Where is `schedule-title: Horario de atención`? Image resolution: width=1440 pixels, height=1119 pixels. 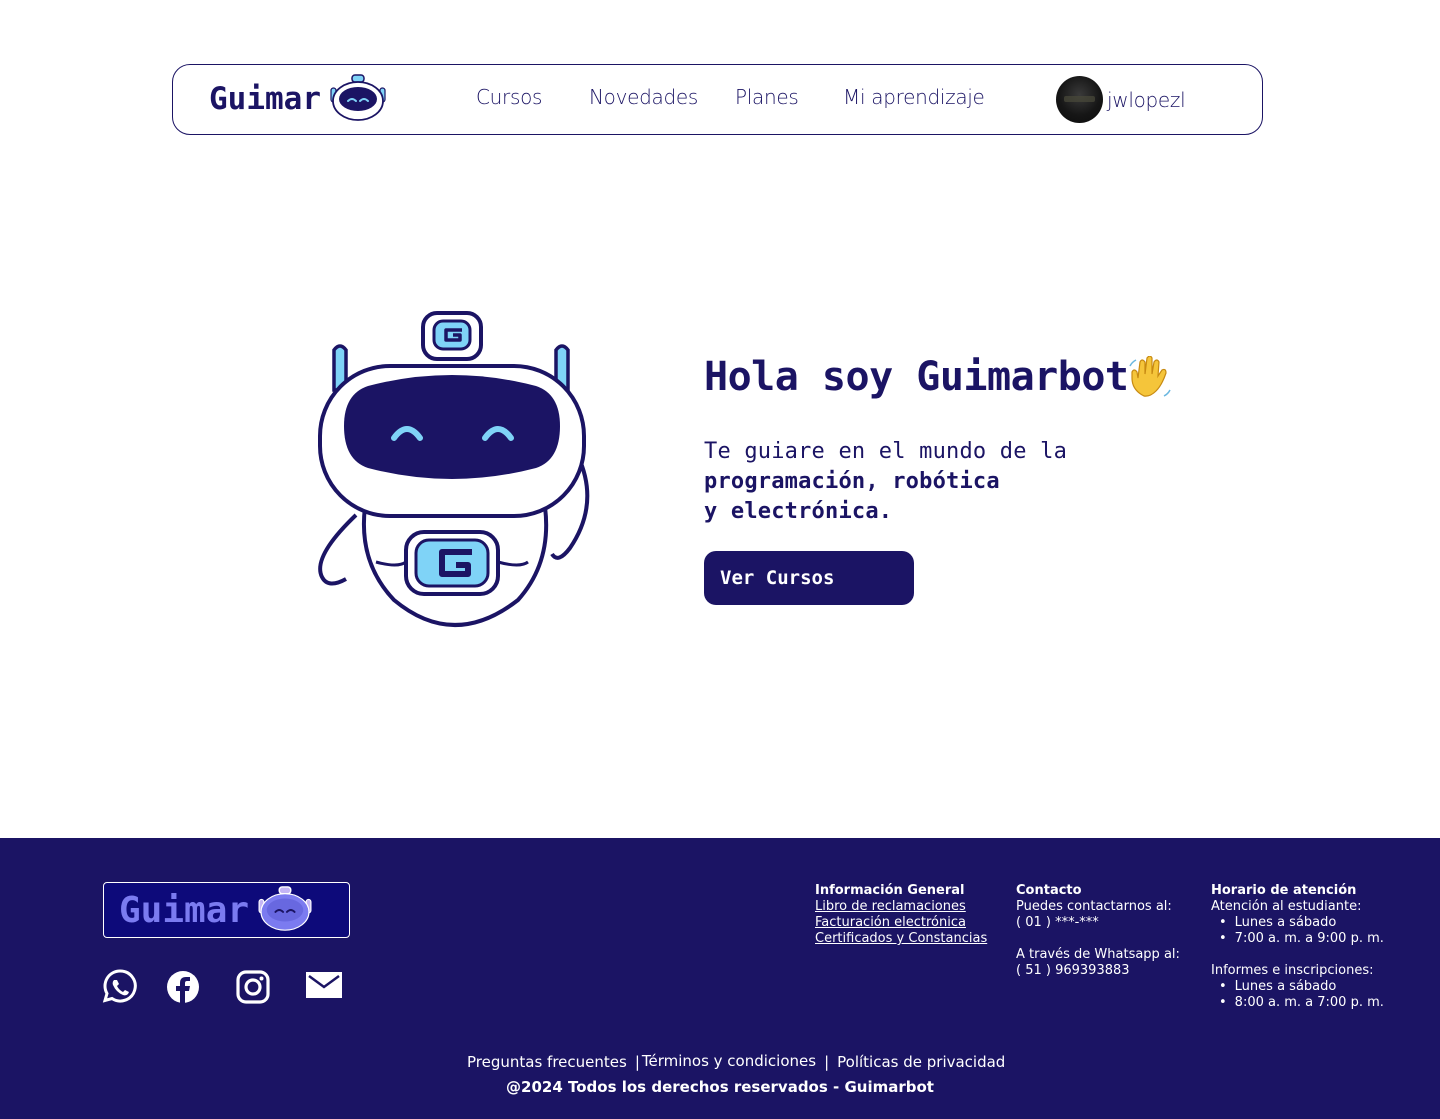
schedule-title: Horario de atención is located at coordinates (1284, 890).